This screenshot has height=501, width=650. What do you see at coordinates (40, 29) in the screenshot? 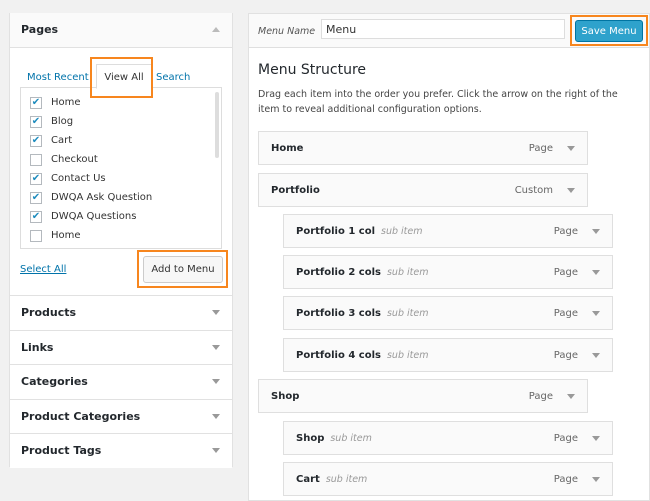
I see `pages-title: Pages` at bounding box center [40, 29].